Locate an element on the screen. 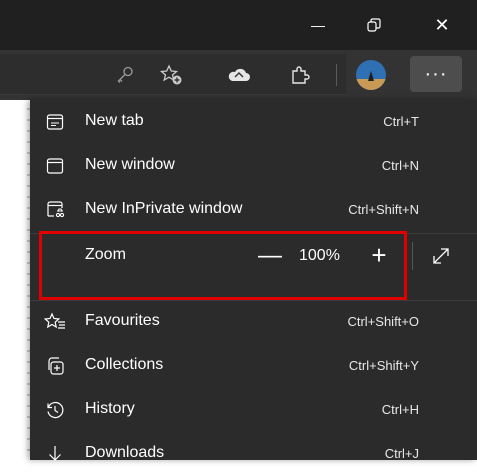 The image size is (477, 476). menu-item-shortcut: Ctrl+H is located at coordinates (400, 409).